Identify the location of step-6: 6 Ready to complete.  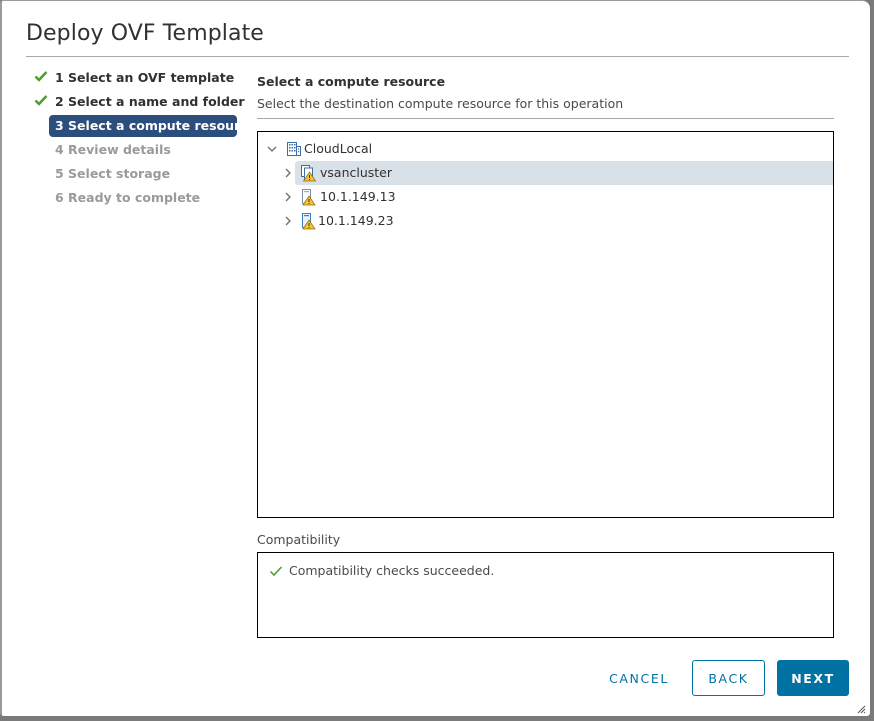
(135, 198).